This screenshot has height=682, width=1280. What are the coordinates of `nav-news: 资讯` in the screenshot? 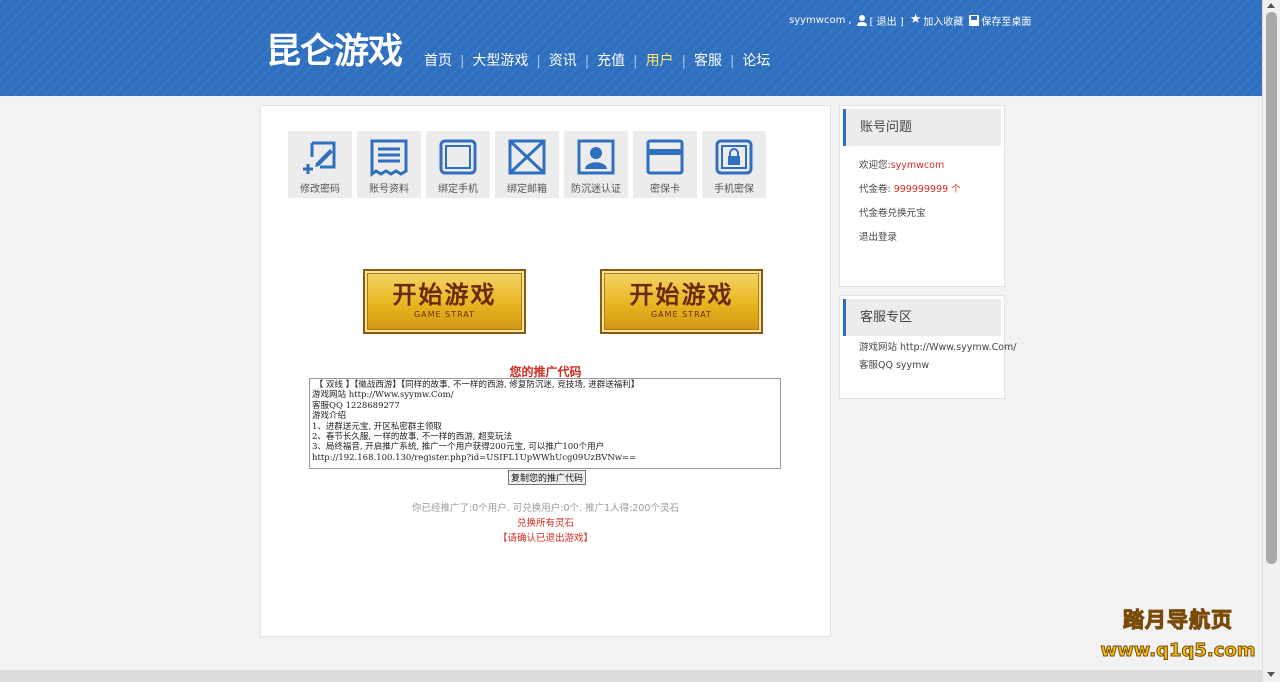 It's located at (563, 61).